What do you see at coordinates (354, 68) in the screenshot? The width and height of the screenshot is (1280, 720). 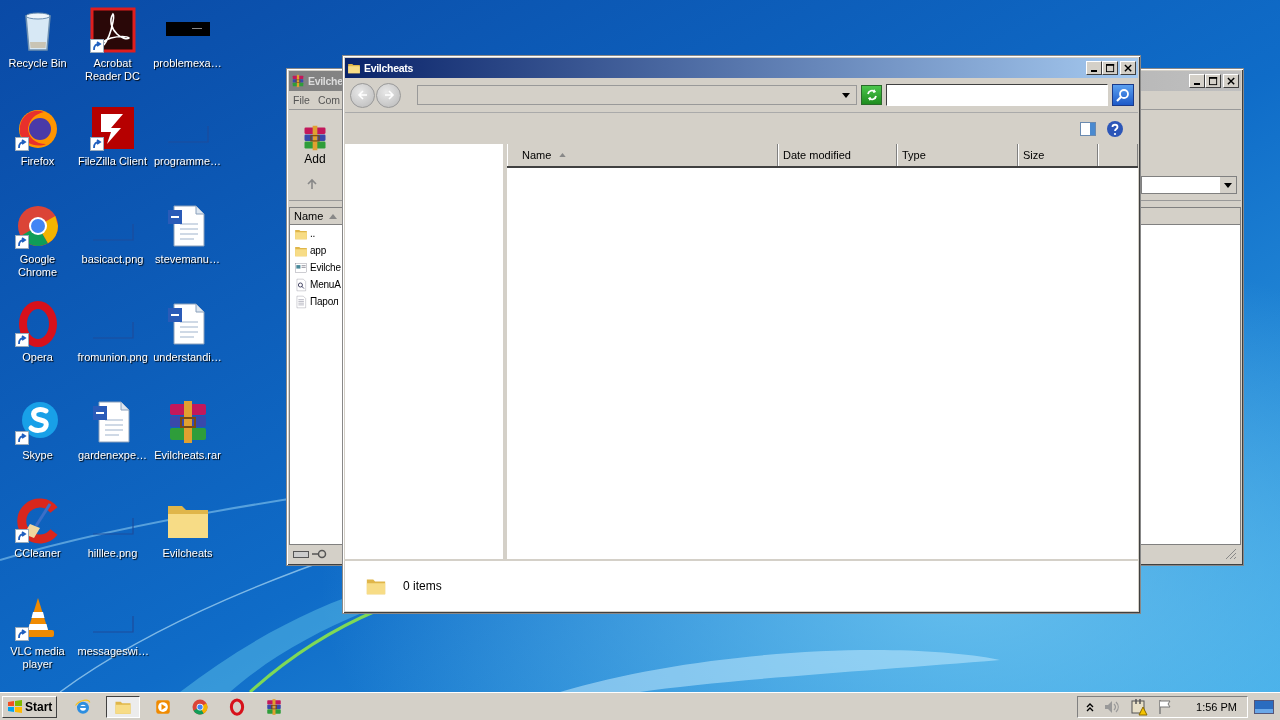 I see `folder-icon` at bounding box center [354, 68].